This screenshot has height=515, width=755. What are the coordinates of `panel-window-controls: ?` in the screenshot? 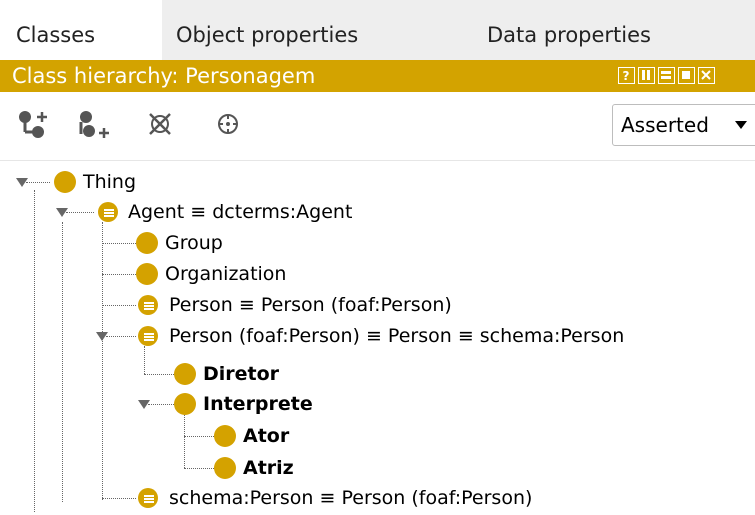 It's located at (666, 76).